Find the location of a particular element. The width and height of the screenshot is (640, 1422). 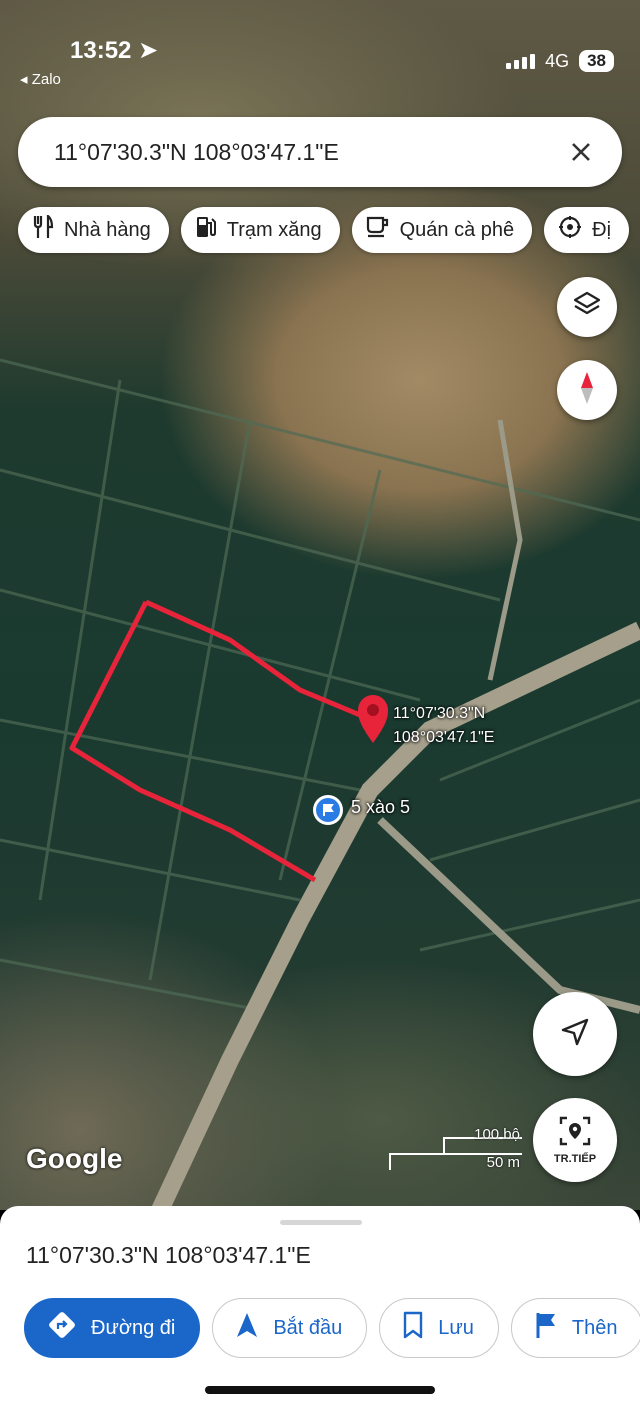

compass-button is located at coordinates (587, 390).